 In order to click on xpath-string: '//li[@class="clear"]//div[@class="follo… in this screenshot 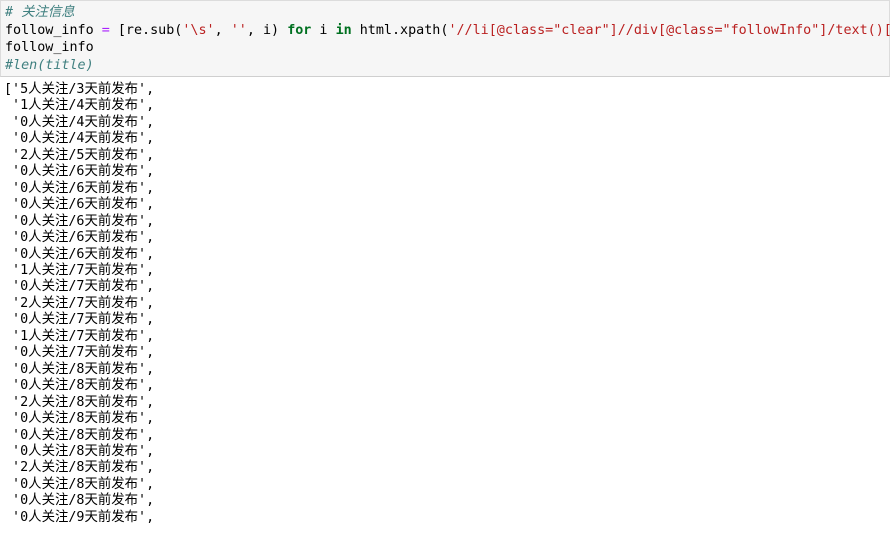, I will do `click(669, 30)`.